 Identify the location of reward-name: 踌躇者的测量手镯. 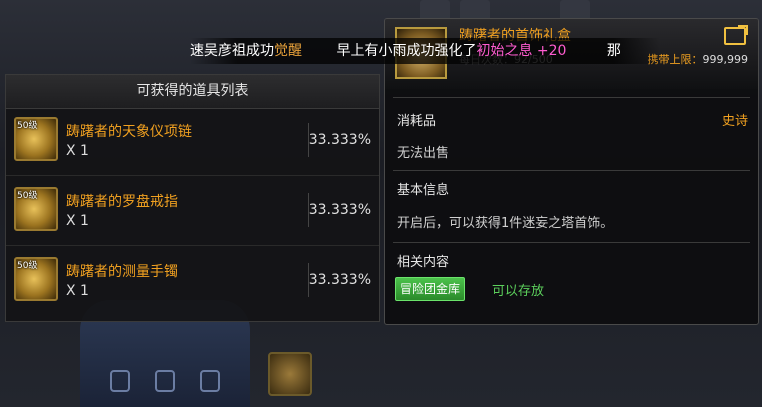
(122, 272).